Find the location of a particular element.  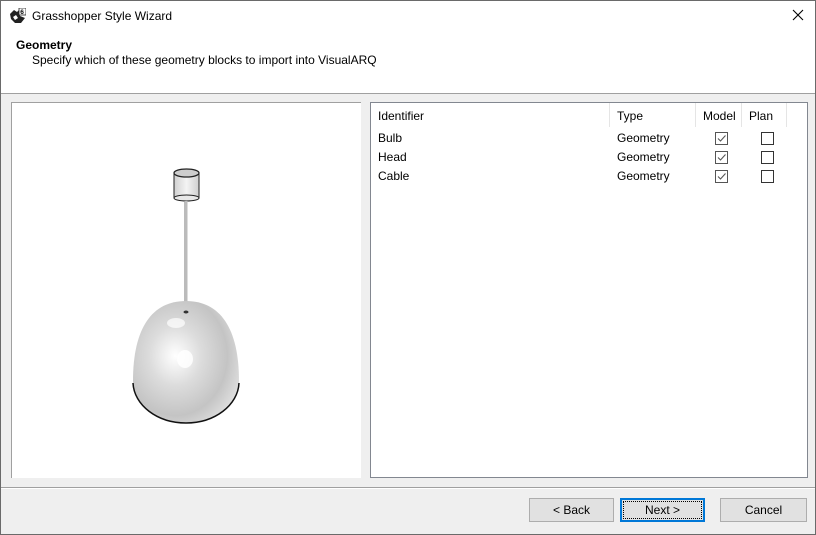

title-bar: 6 Grasshopper Style Wizard is located at coordinates (408, 16).